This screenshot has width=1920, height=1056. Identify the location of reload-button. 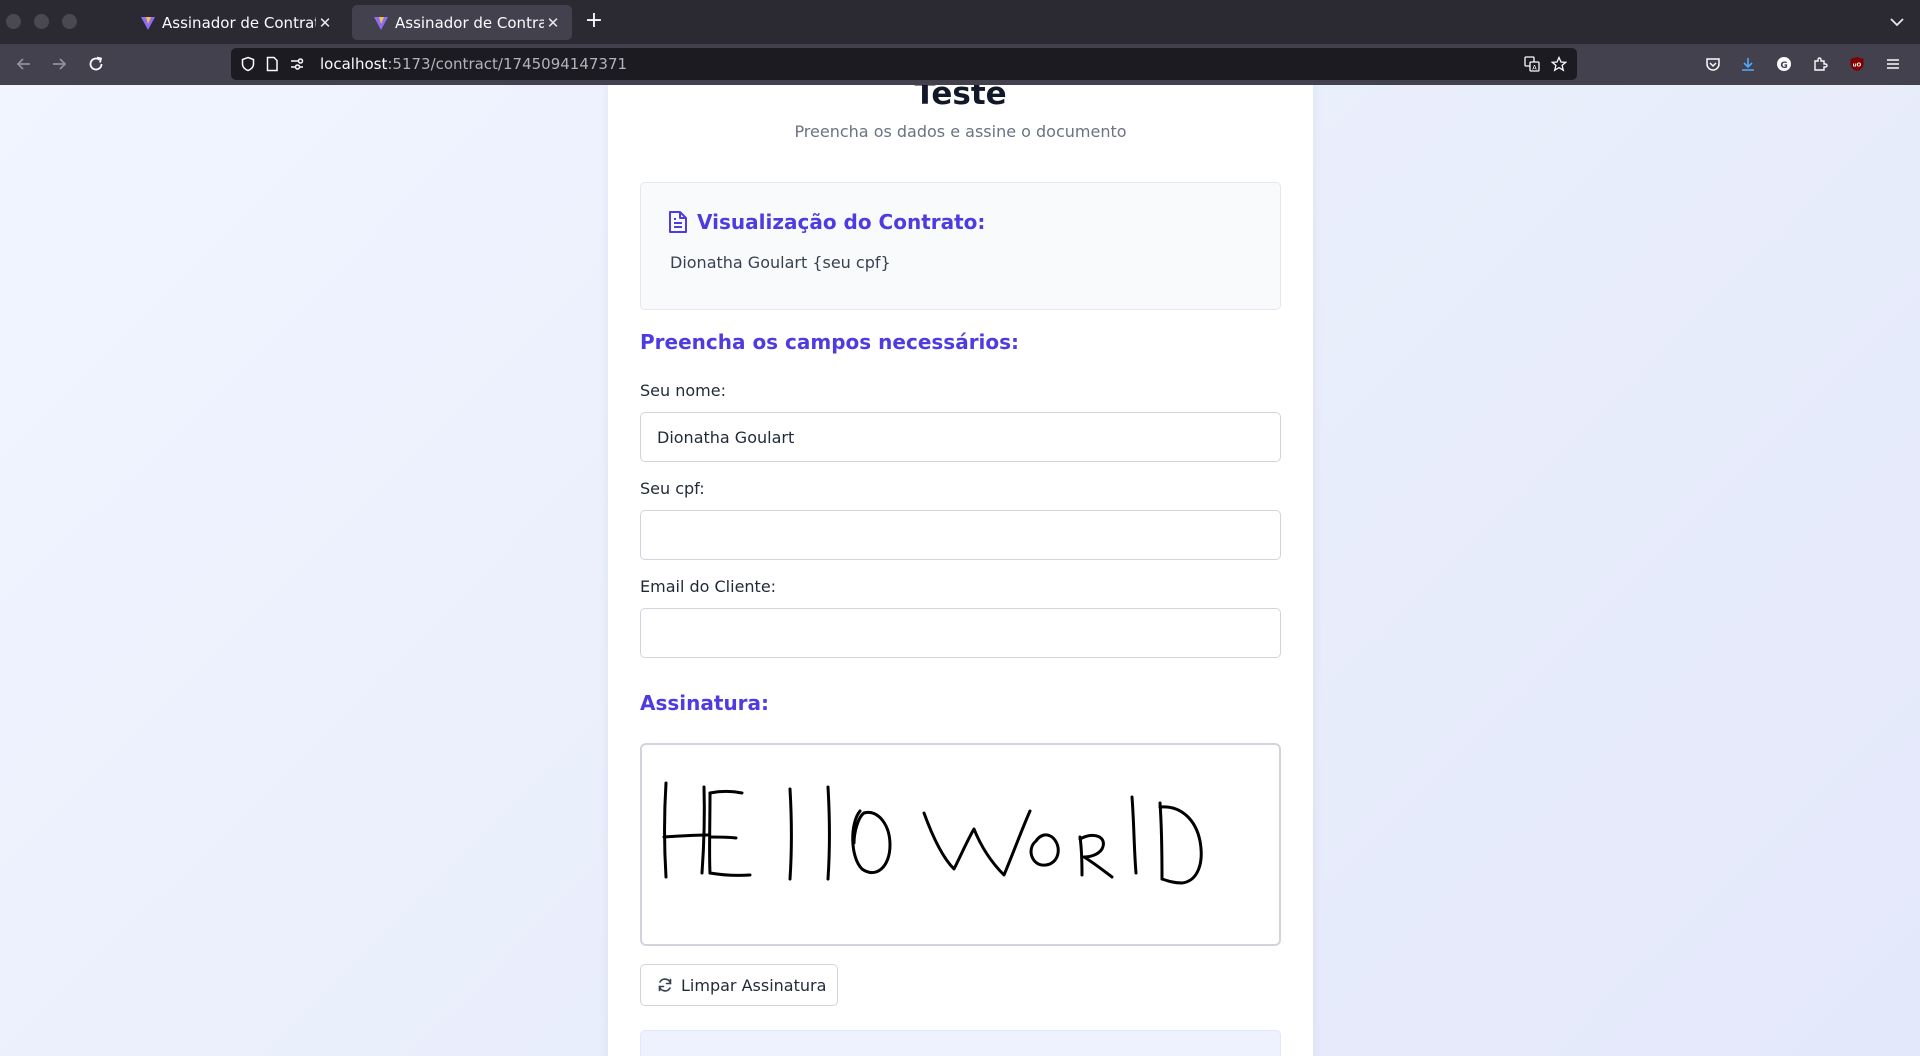
(96, 64).